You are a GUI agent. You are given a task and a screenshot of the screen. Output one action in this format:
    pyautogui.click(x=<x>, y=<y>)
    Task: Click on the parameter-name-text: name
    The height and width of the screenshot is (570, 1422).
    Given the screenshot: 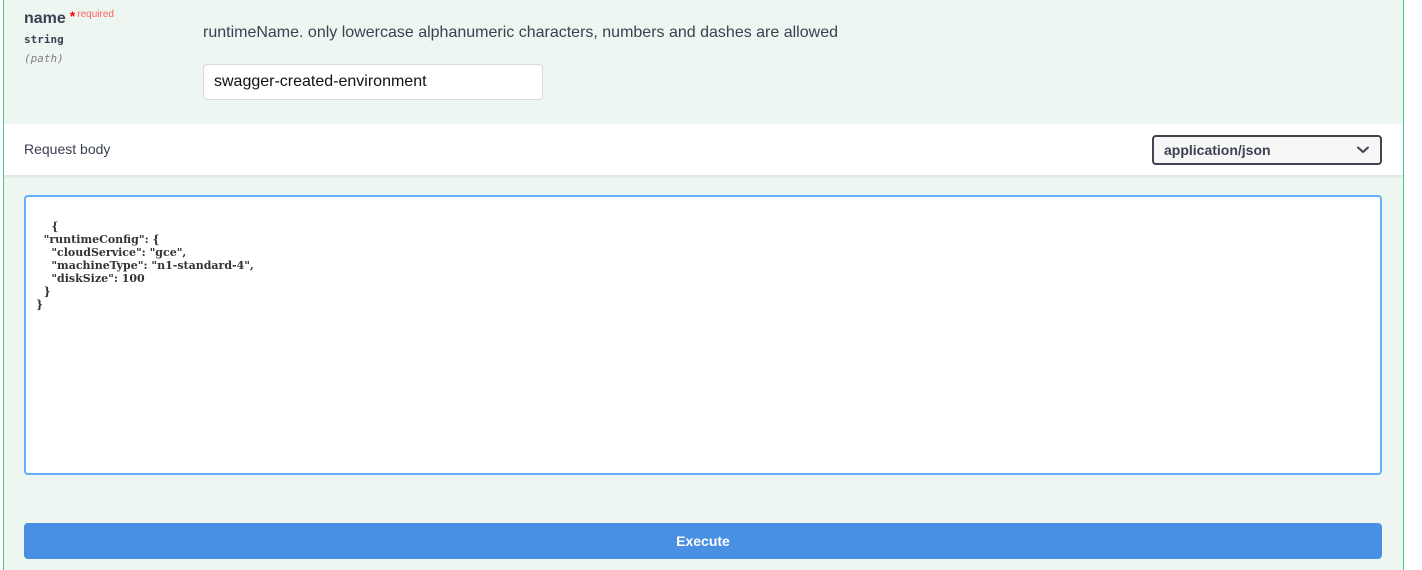 What is the action you would take?
    pyautogui.click(x=45, y=18)
    